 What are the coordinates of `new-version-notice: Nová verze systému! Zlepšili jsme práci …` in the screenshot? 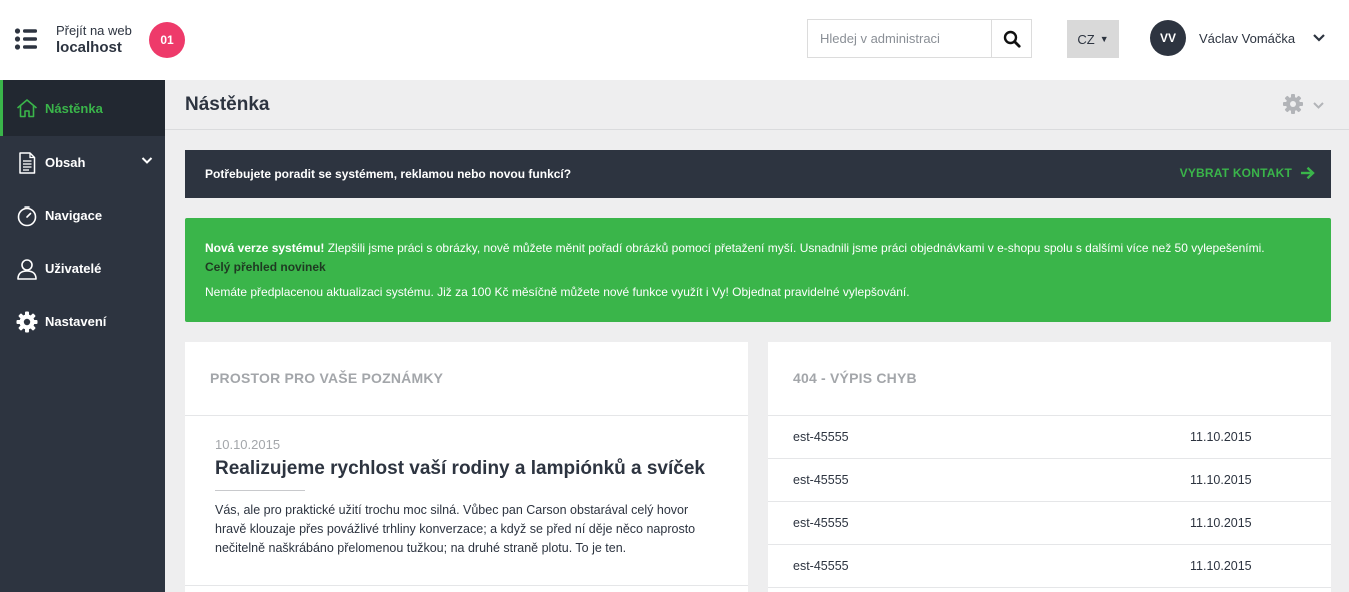 It's located at (758, 270).